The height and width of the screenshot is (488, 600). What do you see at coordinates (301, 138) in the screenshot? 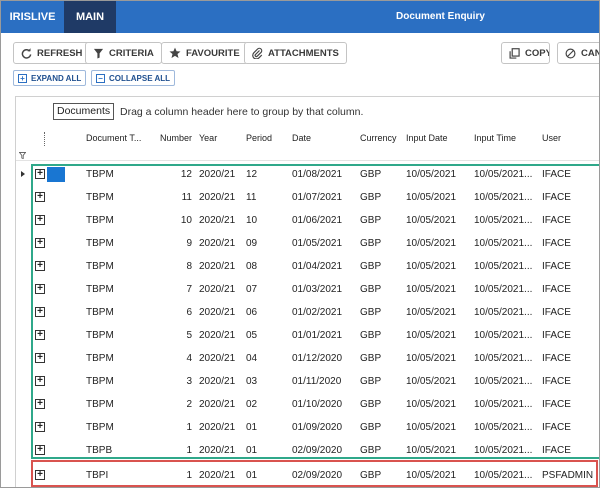
I see `column-header-date: Date` at bounding box center [301, 138].